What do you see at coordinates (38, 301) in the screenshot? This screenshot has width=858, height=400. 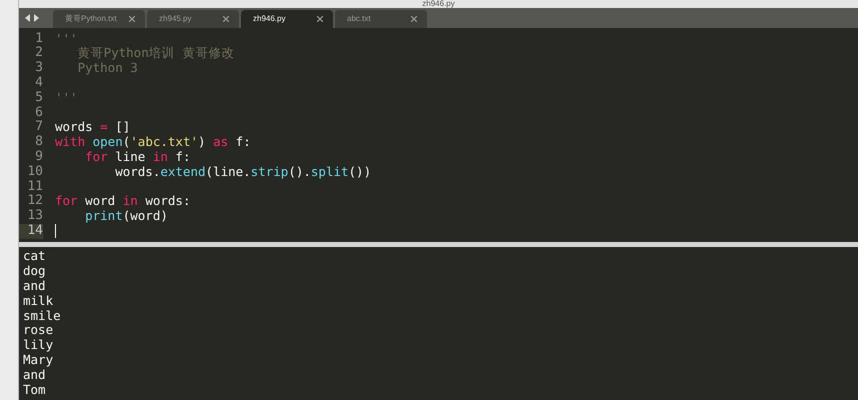 I see `output-line: milk` at bounding box center [38, 301].